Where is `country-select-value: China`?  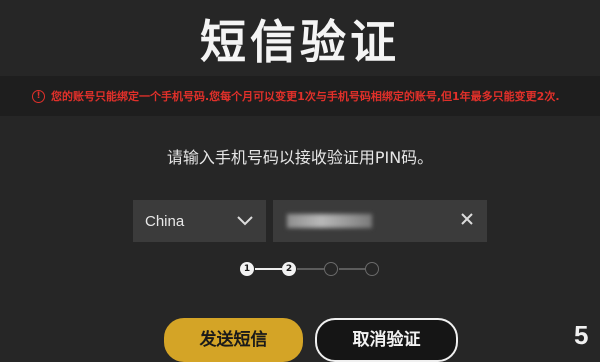
country-select-value: China is located at coordinates (165, 221).